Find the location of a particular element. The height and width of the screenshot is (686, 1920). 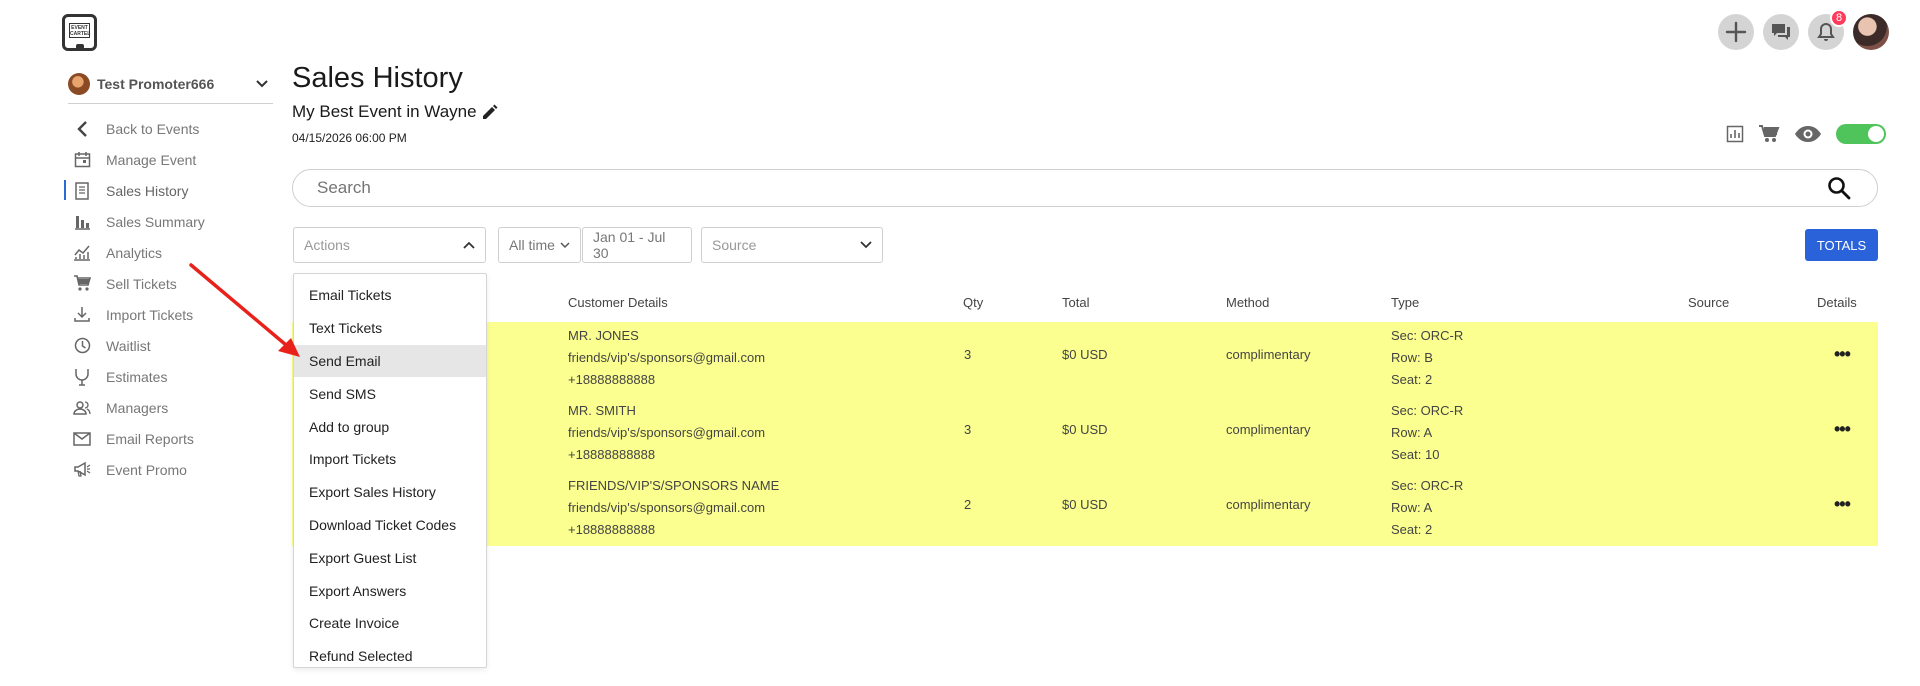

menu-item-send-email: Send Email is located at coordinates (390, 361).